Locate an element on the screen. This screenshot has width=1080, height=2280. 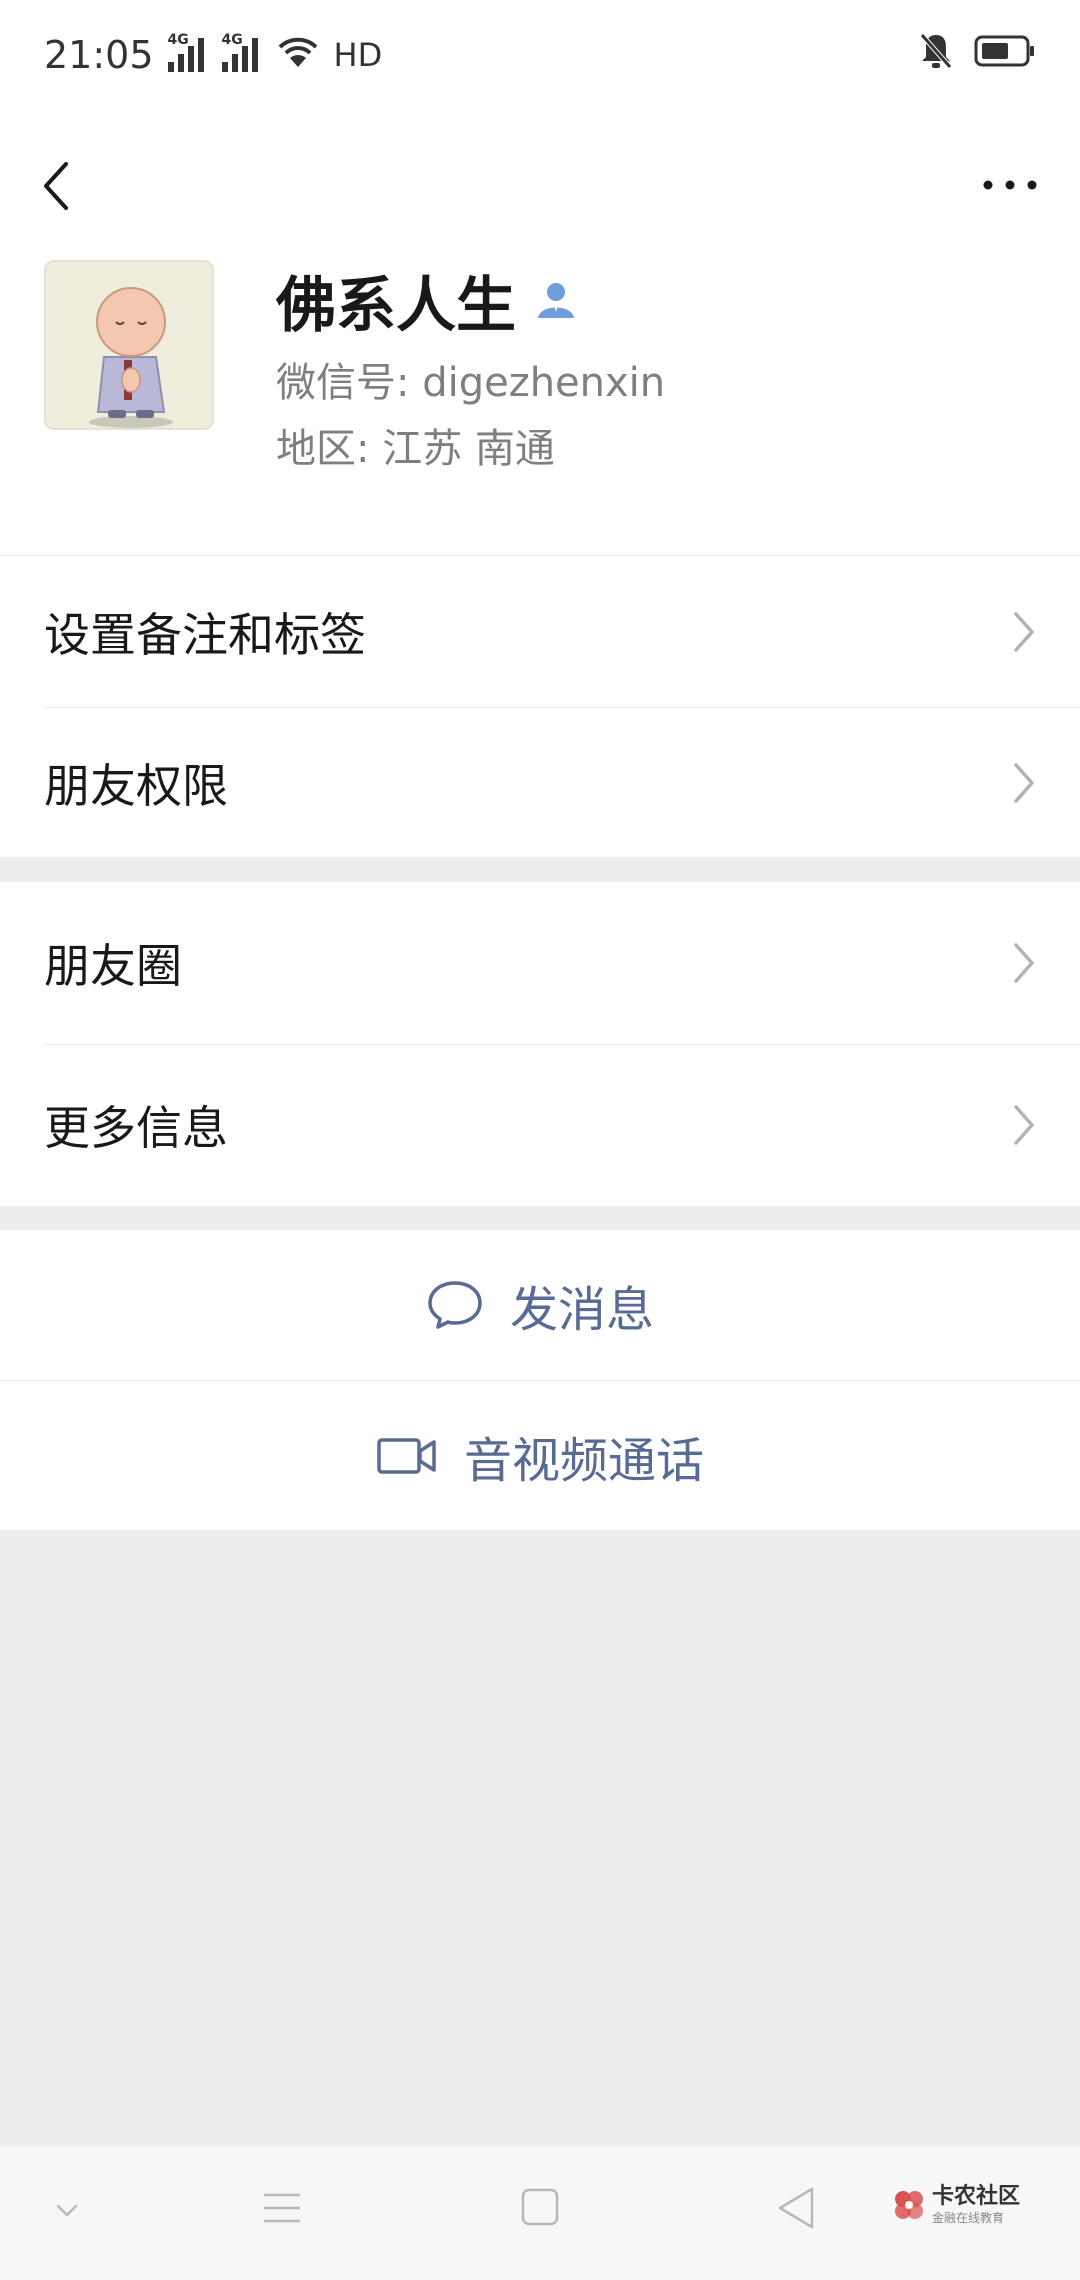
back-triangle-icon is located at coordinates (796, 2208).